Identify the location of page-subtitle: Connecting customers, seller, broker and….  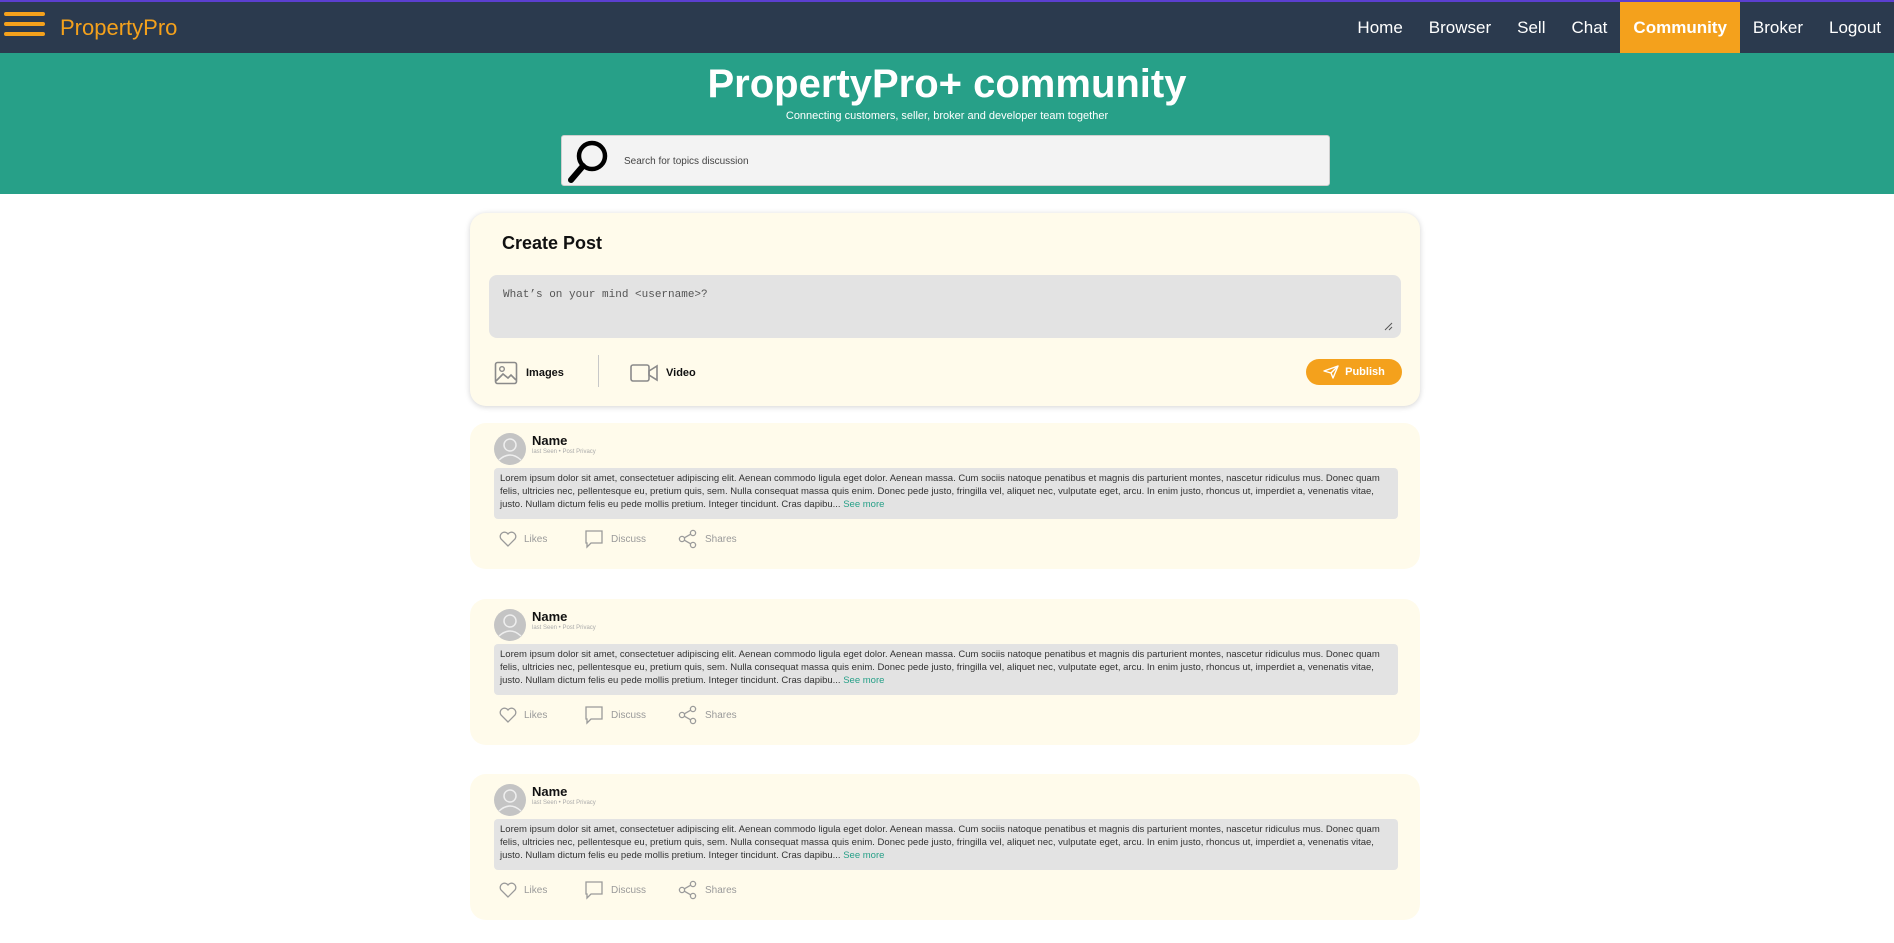
(947, 116).